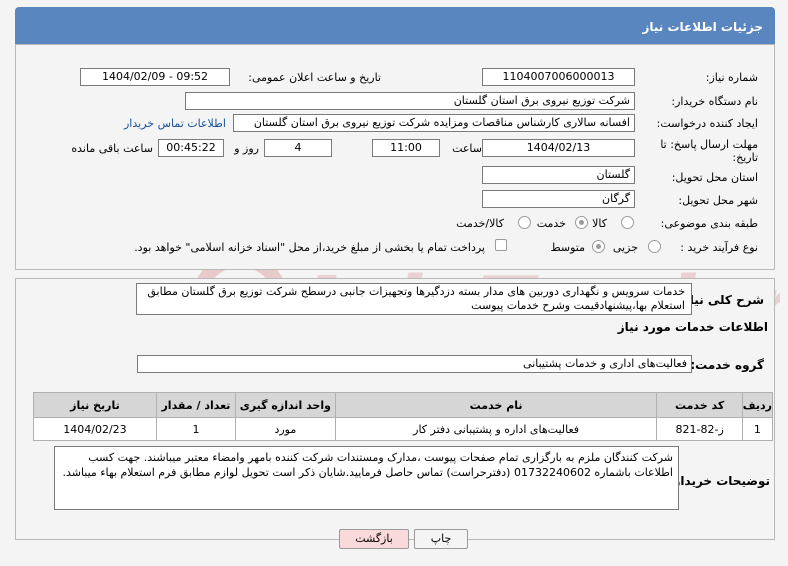 The width and height of the screenshot is (788, 566). Describe the element at coordinates (558, 199) in the screenshot. I see `city-field: گرگان` at that location.